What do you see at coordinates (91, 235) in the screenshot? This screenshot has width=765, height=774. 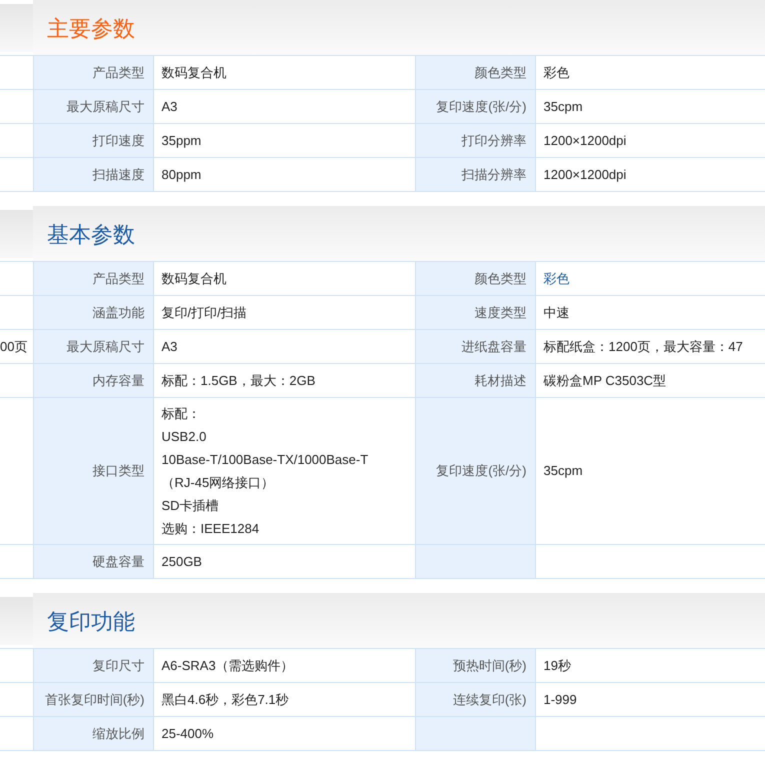 I see `section-title: 基本参数` at bounding box center [91, 235].